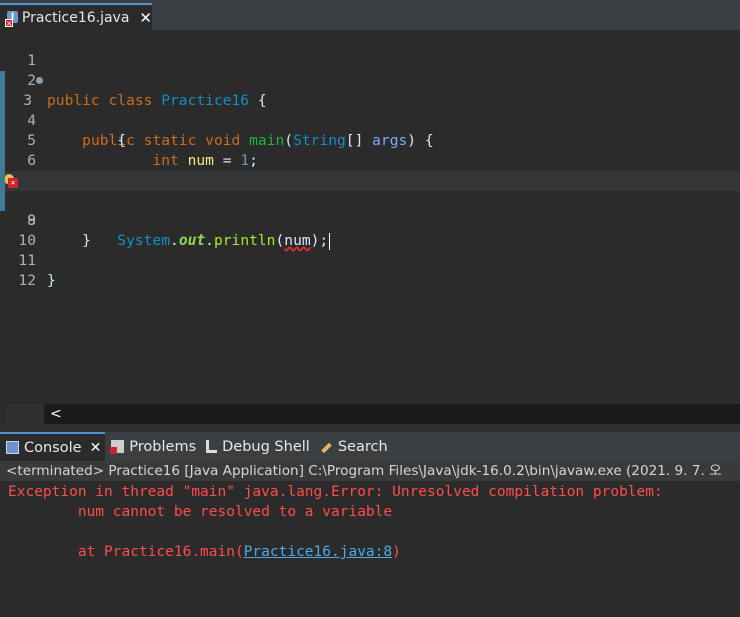  What do you see at coordinates (200, 512) in the screenshot?
I see `console-error-line: num cannot be resolved to a variable` at bounding box center [200, 512].